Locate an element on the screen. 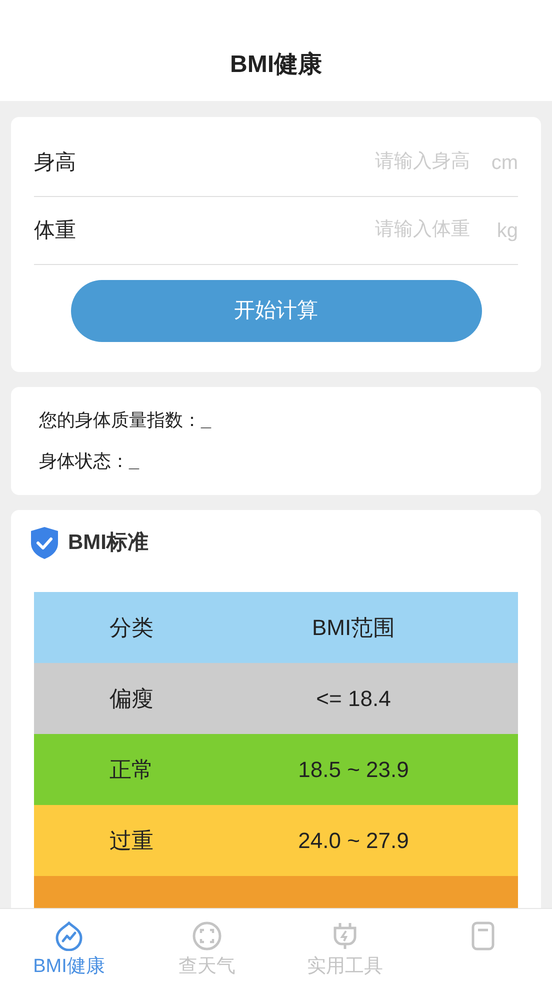 This screenshot has width=552, height=983. calculate-button: 开始计算 is located at coordinates (276, 311).